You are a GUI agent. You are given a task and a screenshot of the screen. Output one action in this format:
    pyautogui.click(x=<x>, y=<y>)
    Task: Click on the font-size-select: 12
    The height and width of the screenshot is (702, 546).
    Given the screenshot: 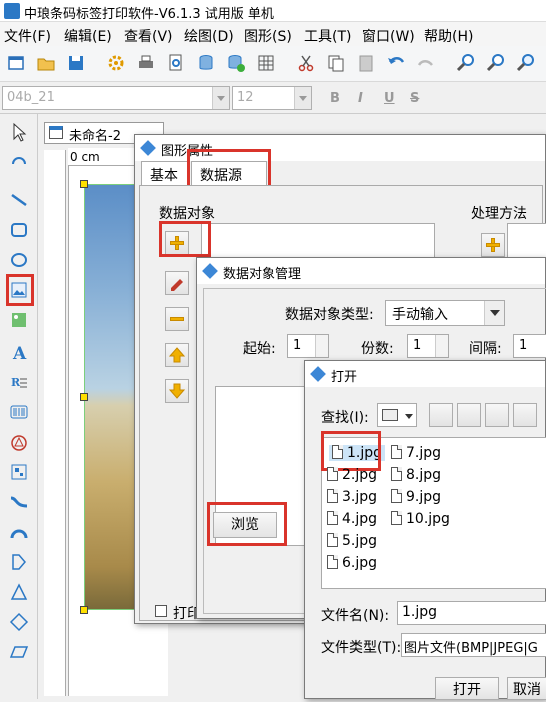 What is the action you would take?
    pyautogui.click(x=272, y=98)
    